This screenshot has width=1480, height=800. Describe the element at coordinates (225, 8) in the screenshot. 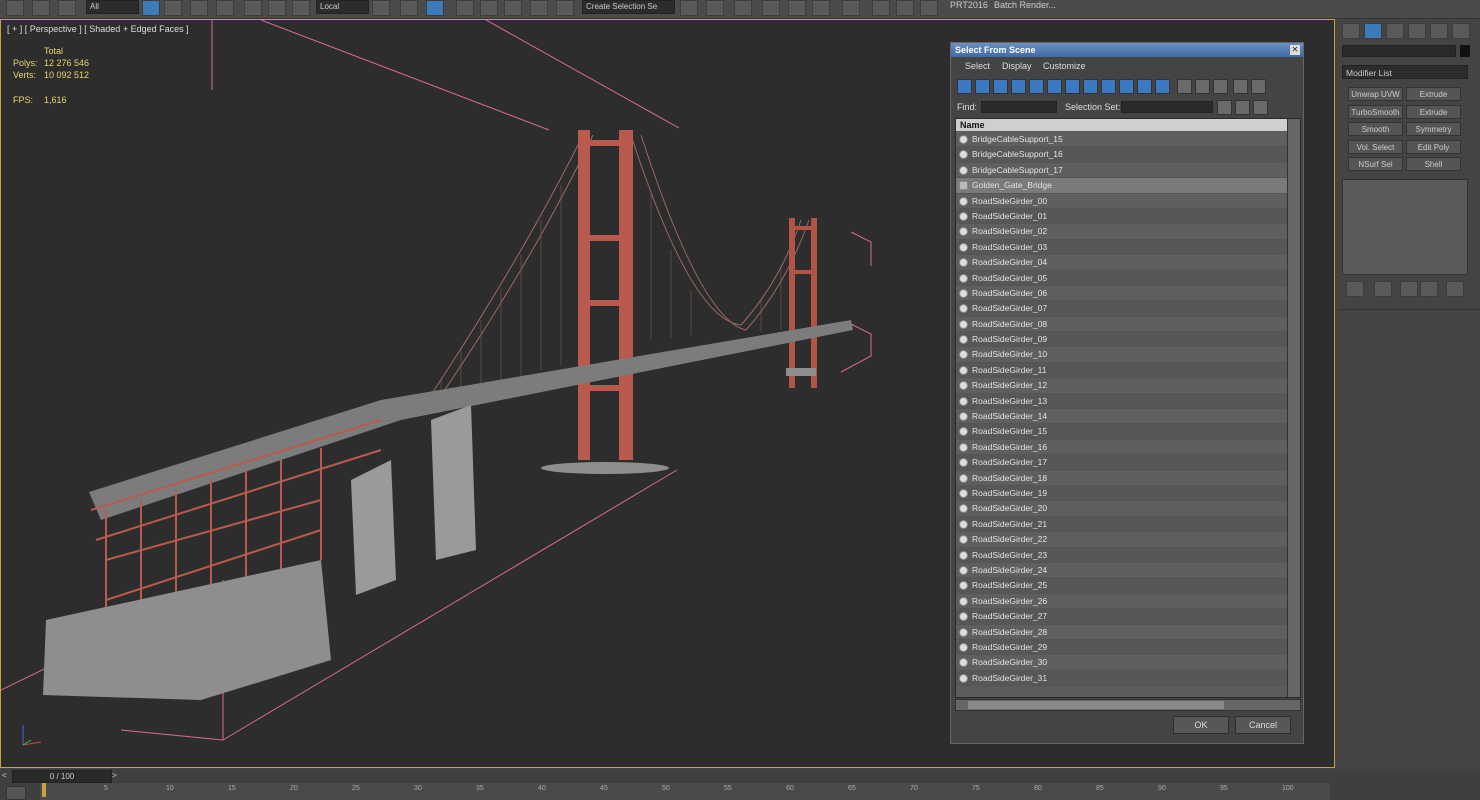

I see `window-crossing-icon` at that location.